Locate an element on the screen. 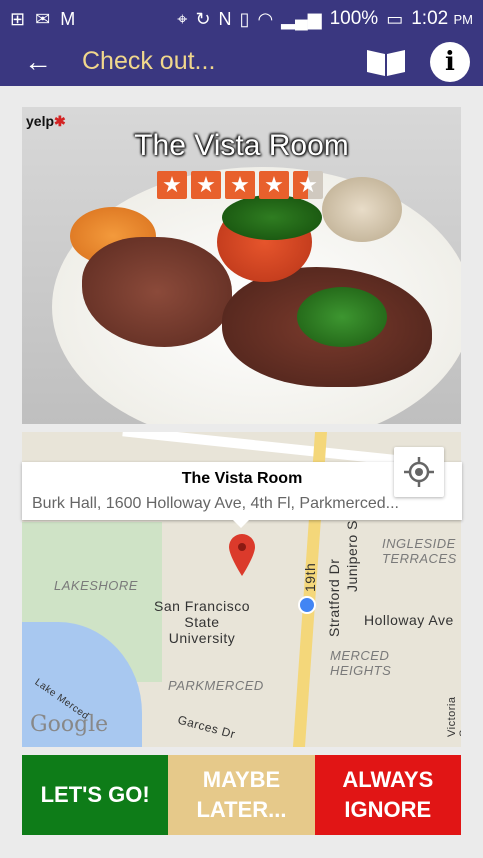  food-broccoli is located at coordinates (272, 217).